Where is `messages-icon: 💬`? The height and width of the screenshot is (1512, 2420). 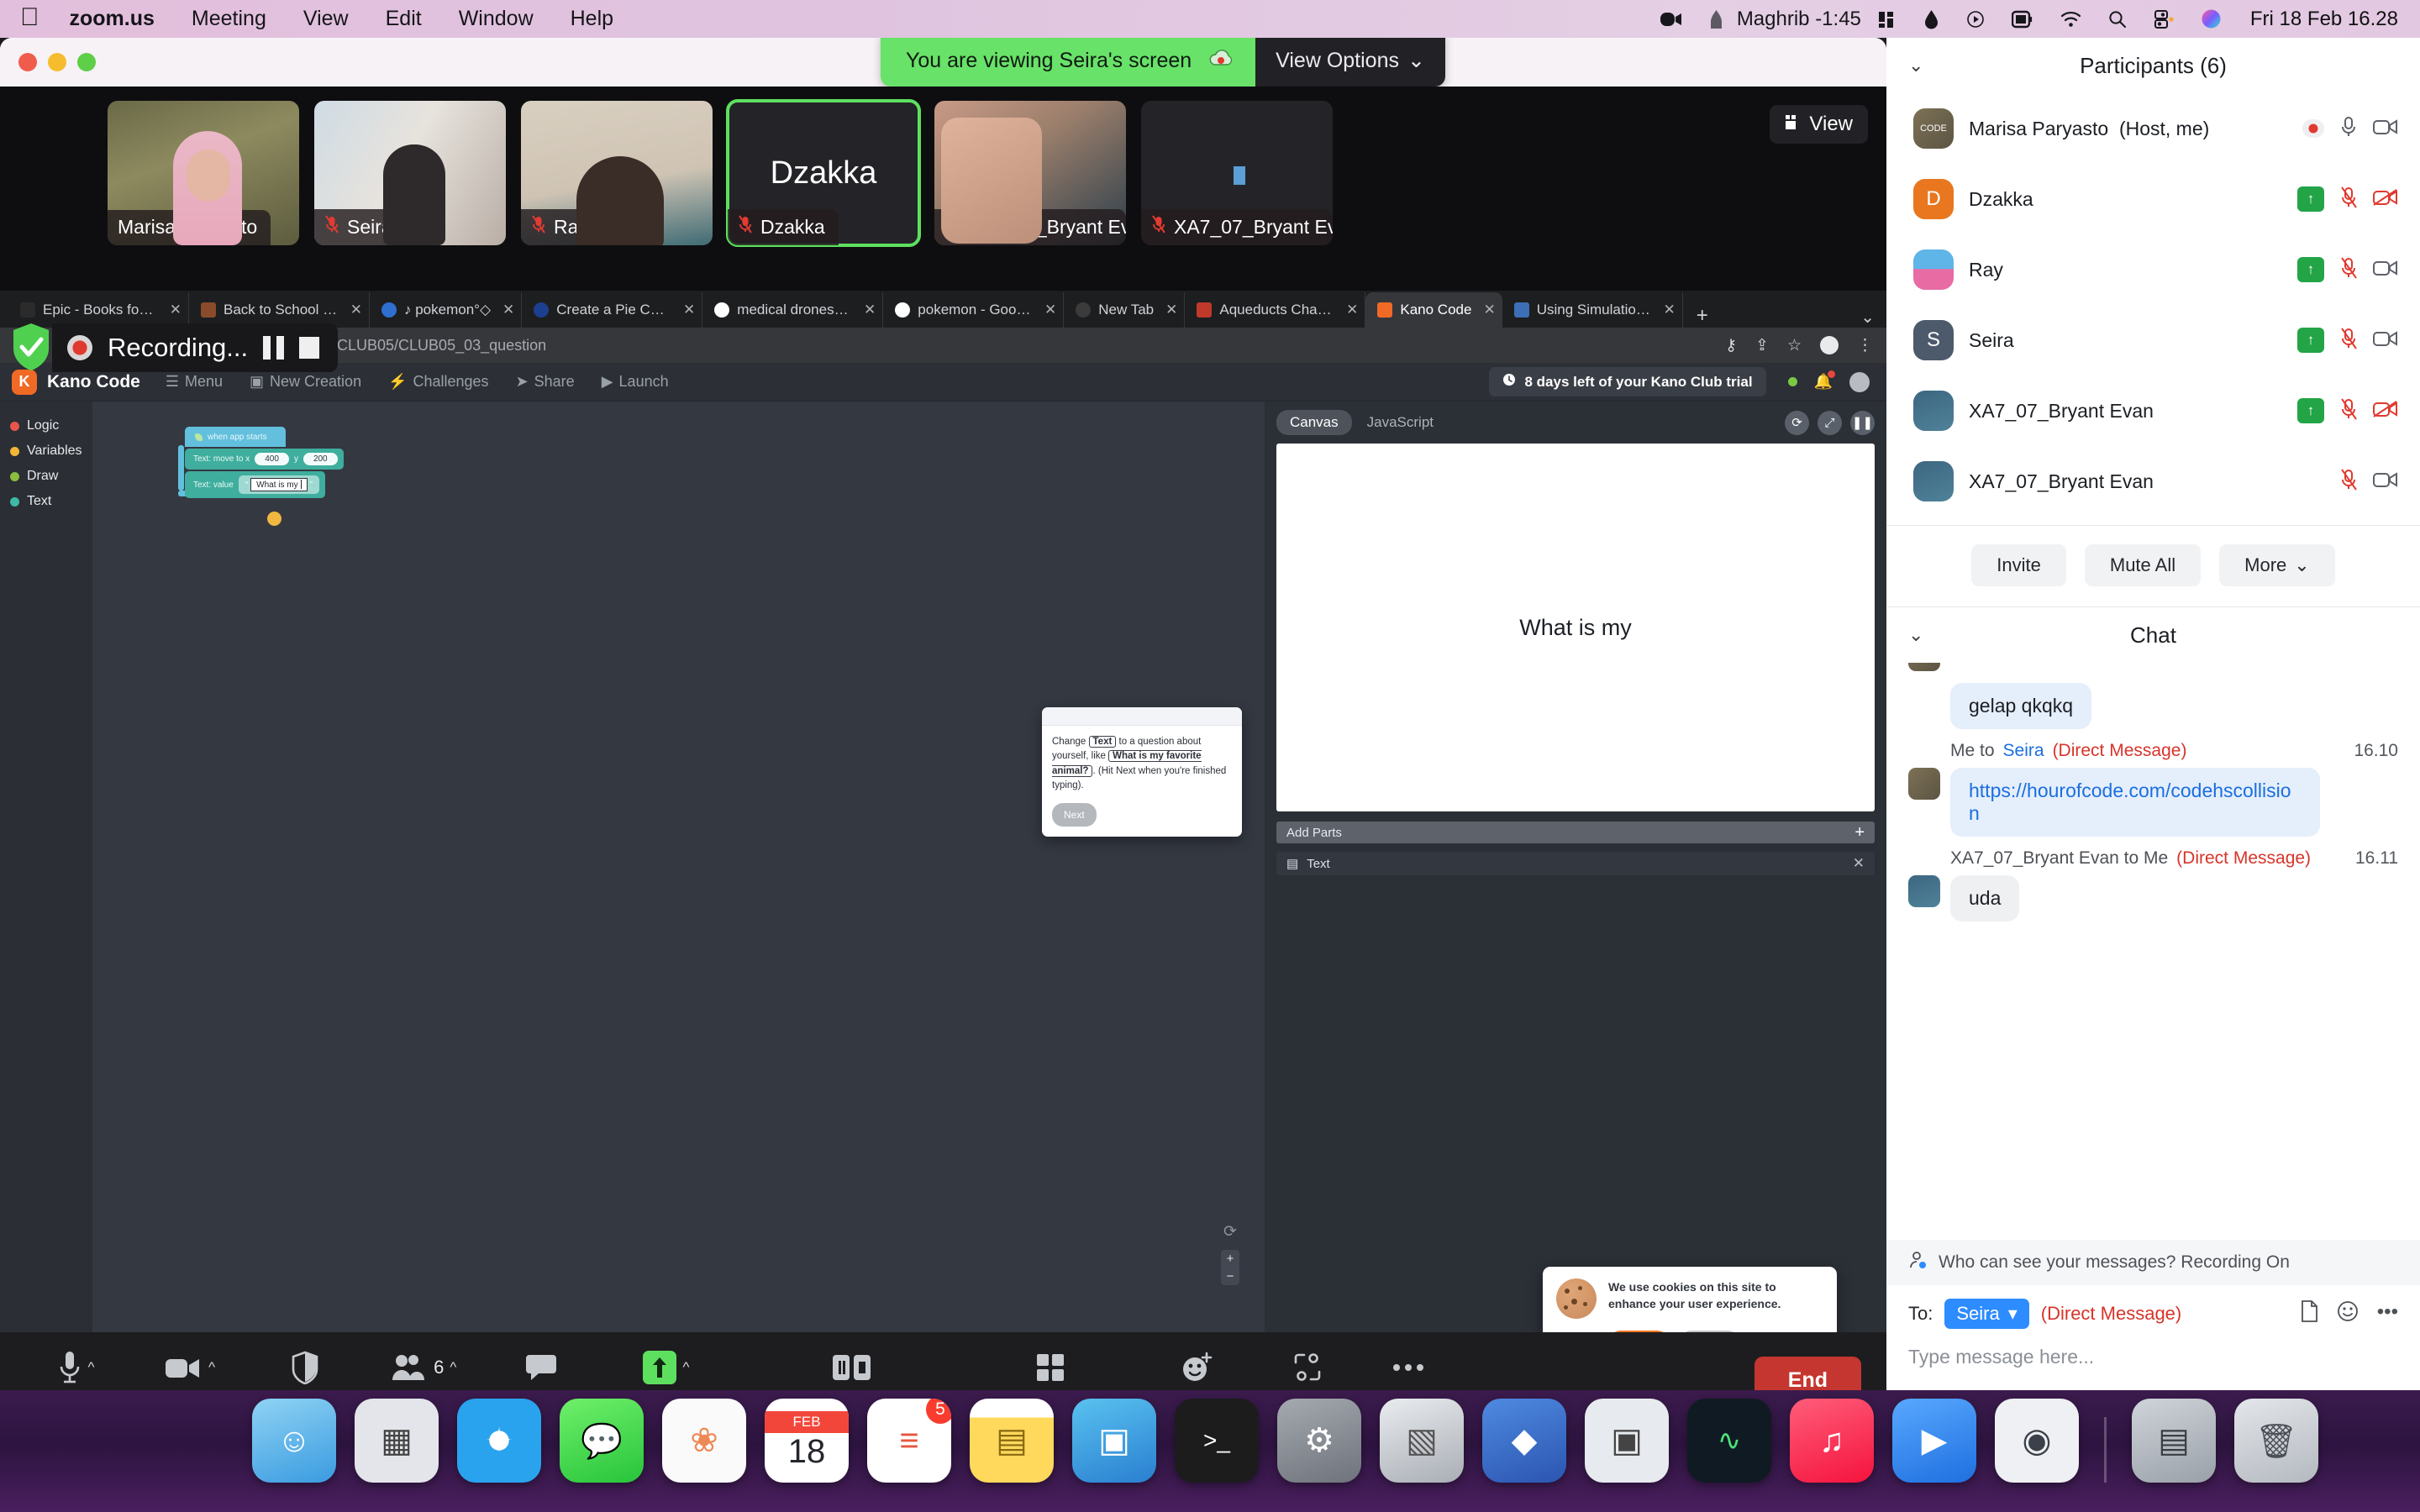
messages-icon: 💬 is located at coordinates (602, 1441).